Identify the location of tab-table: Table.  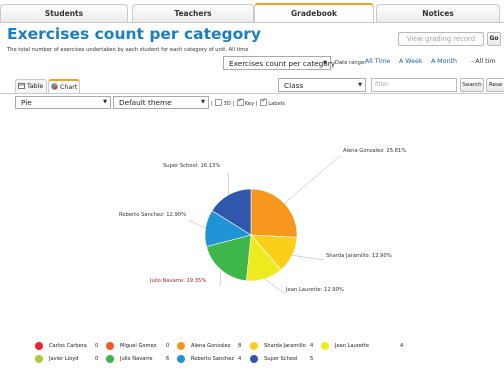
(31, 86).